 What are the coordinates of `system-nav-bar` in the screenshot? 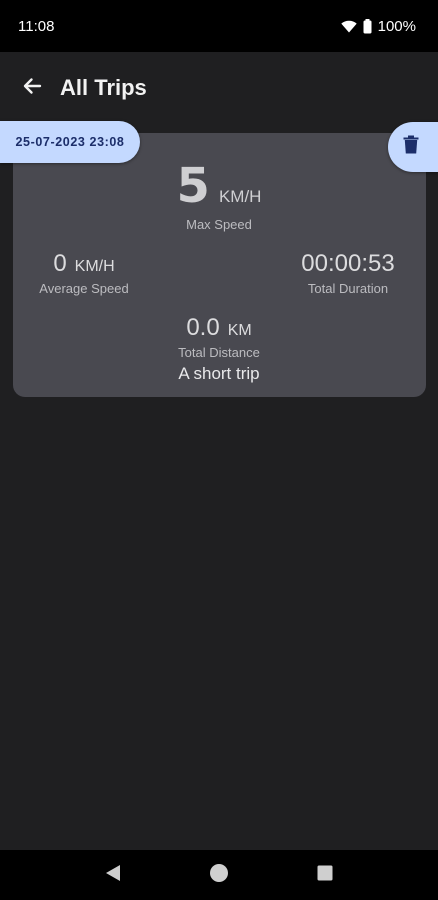 It's located at (219, 875).